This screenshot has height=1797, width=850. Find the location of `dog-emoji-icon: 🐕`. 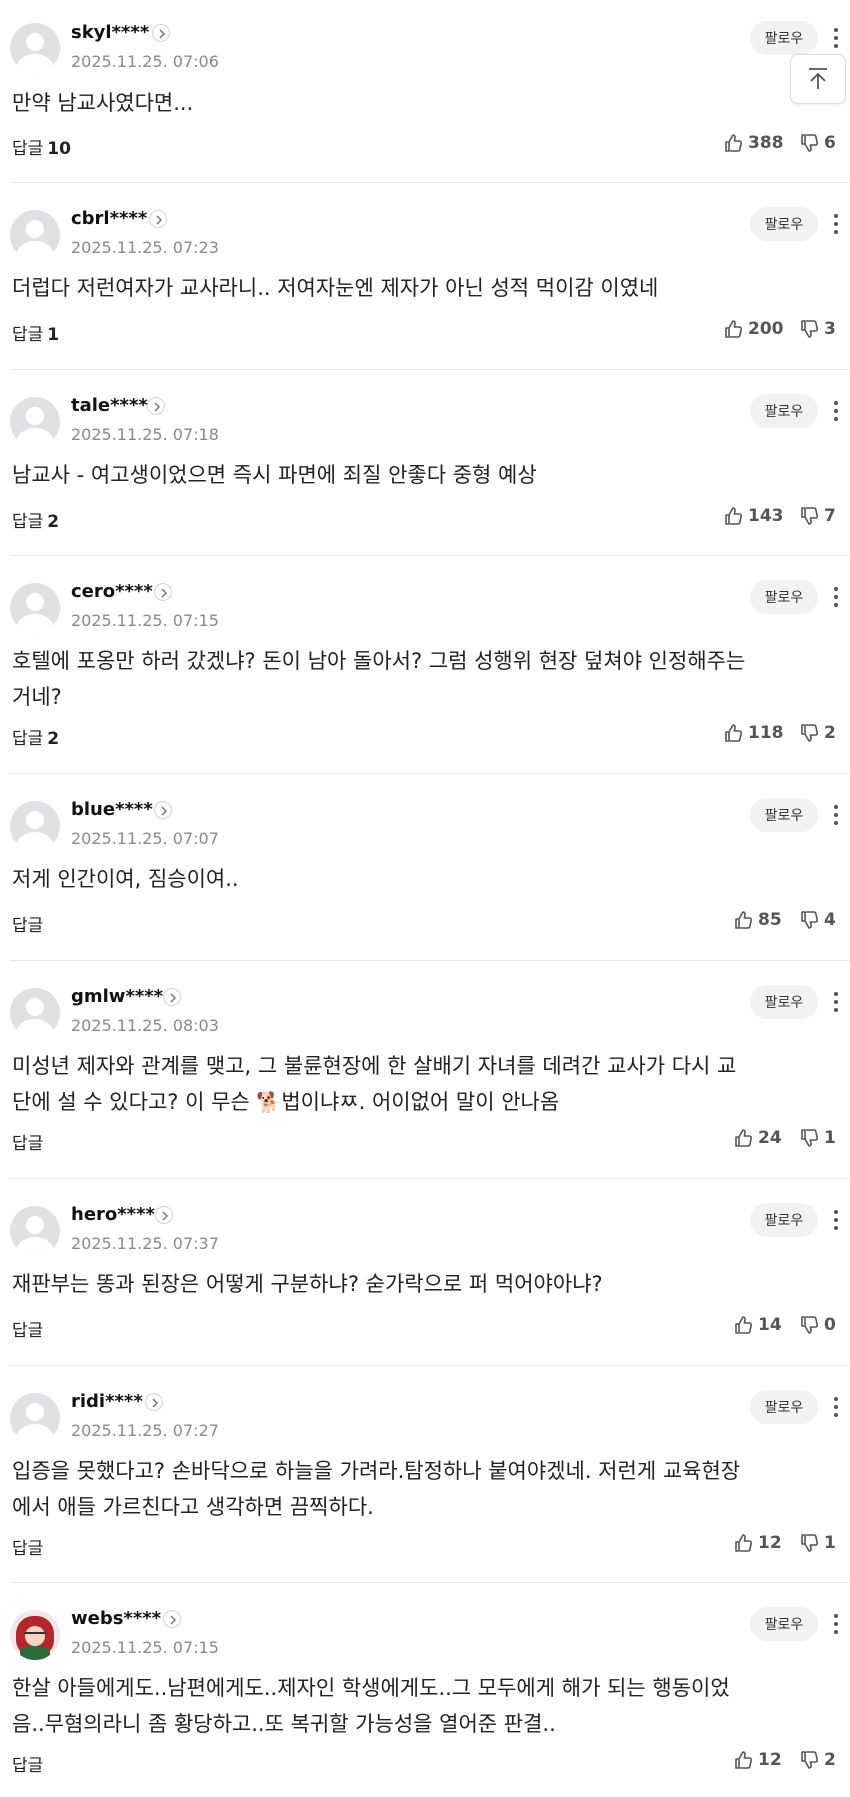

dog-emoji-icon: 🐕 is located at coordinates (269, 1102).